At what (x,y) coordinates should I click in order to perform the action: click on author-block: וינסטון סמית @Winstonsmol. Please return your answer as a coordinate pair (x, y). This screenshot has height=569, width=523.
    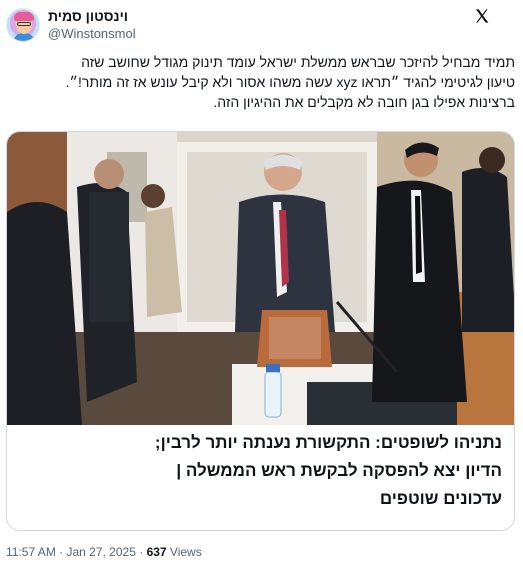
    Looking at the image, I should click on (92, 25).